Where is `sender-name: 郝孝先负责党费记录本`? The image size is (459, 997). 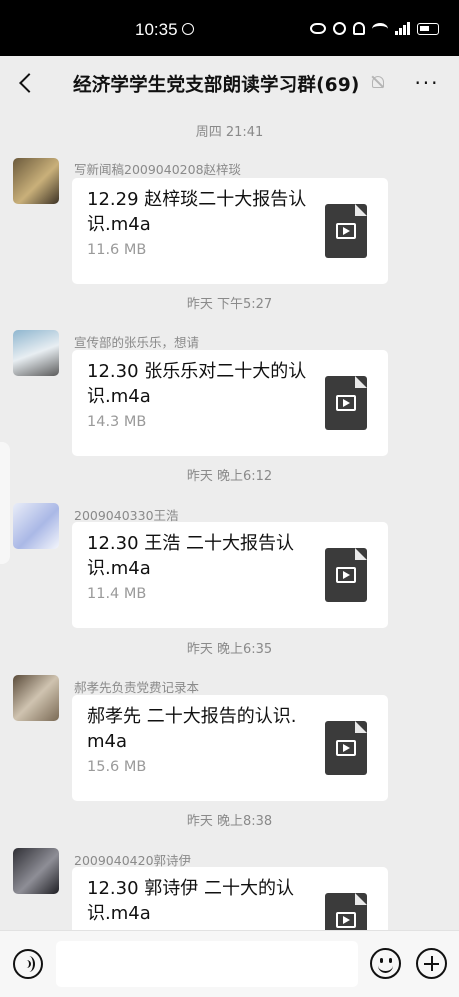 sender-name: 郝孝先负责党费记录本 is located at coordinates (137, 687).